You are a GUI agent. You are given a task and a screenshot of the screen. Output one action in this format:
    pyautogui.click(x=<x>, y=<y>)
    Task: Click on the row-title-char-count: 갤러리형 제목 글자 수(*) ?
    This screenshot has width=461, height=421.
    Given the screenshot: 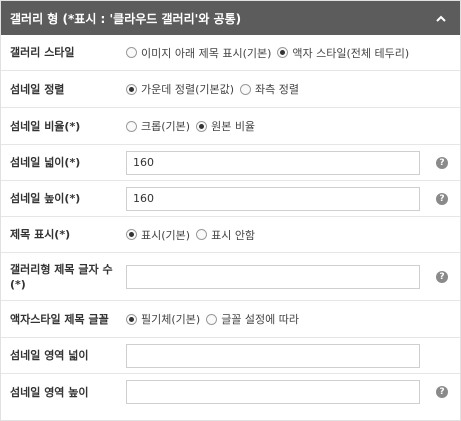 What is the action you would take?
    pyautogui.click(x=230, y=277)
    